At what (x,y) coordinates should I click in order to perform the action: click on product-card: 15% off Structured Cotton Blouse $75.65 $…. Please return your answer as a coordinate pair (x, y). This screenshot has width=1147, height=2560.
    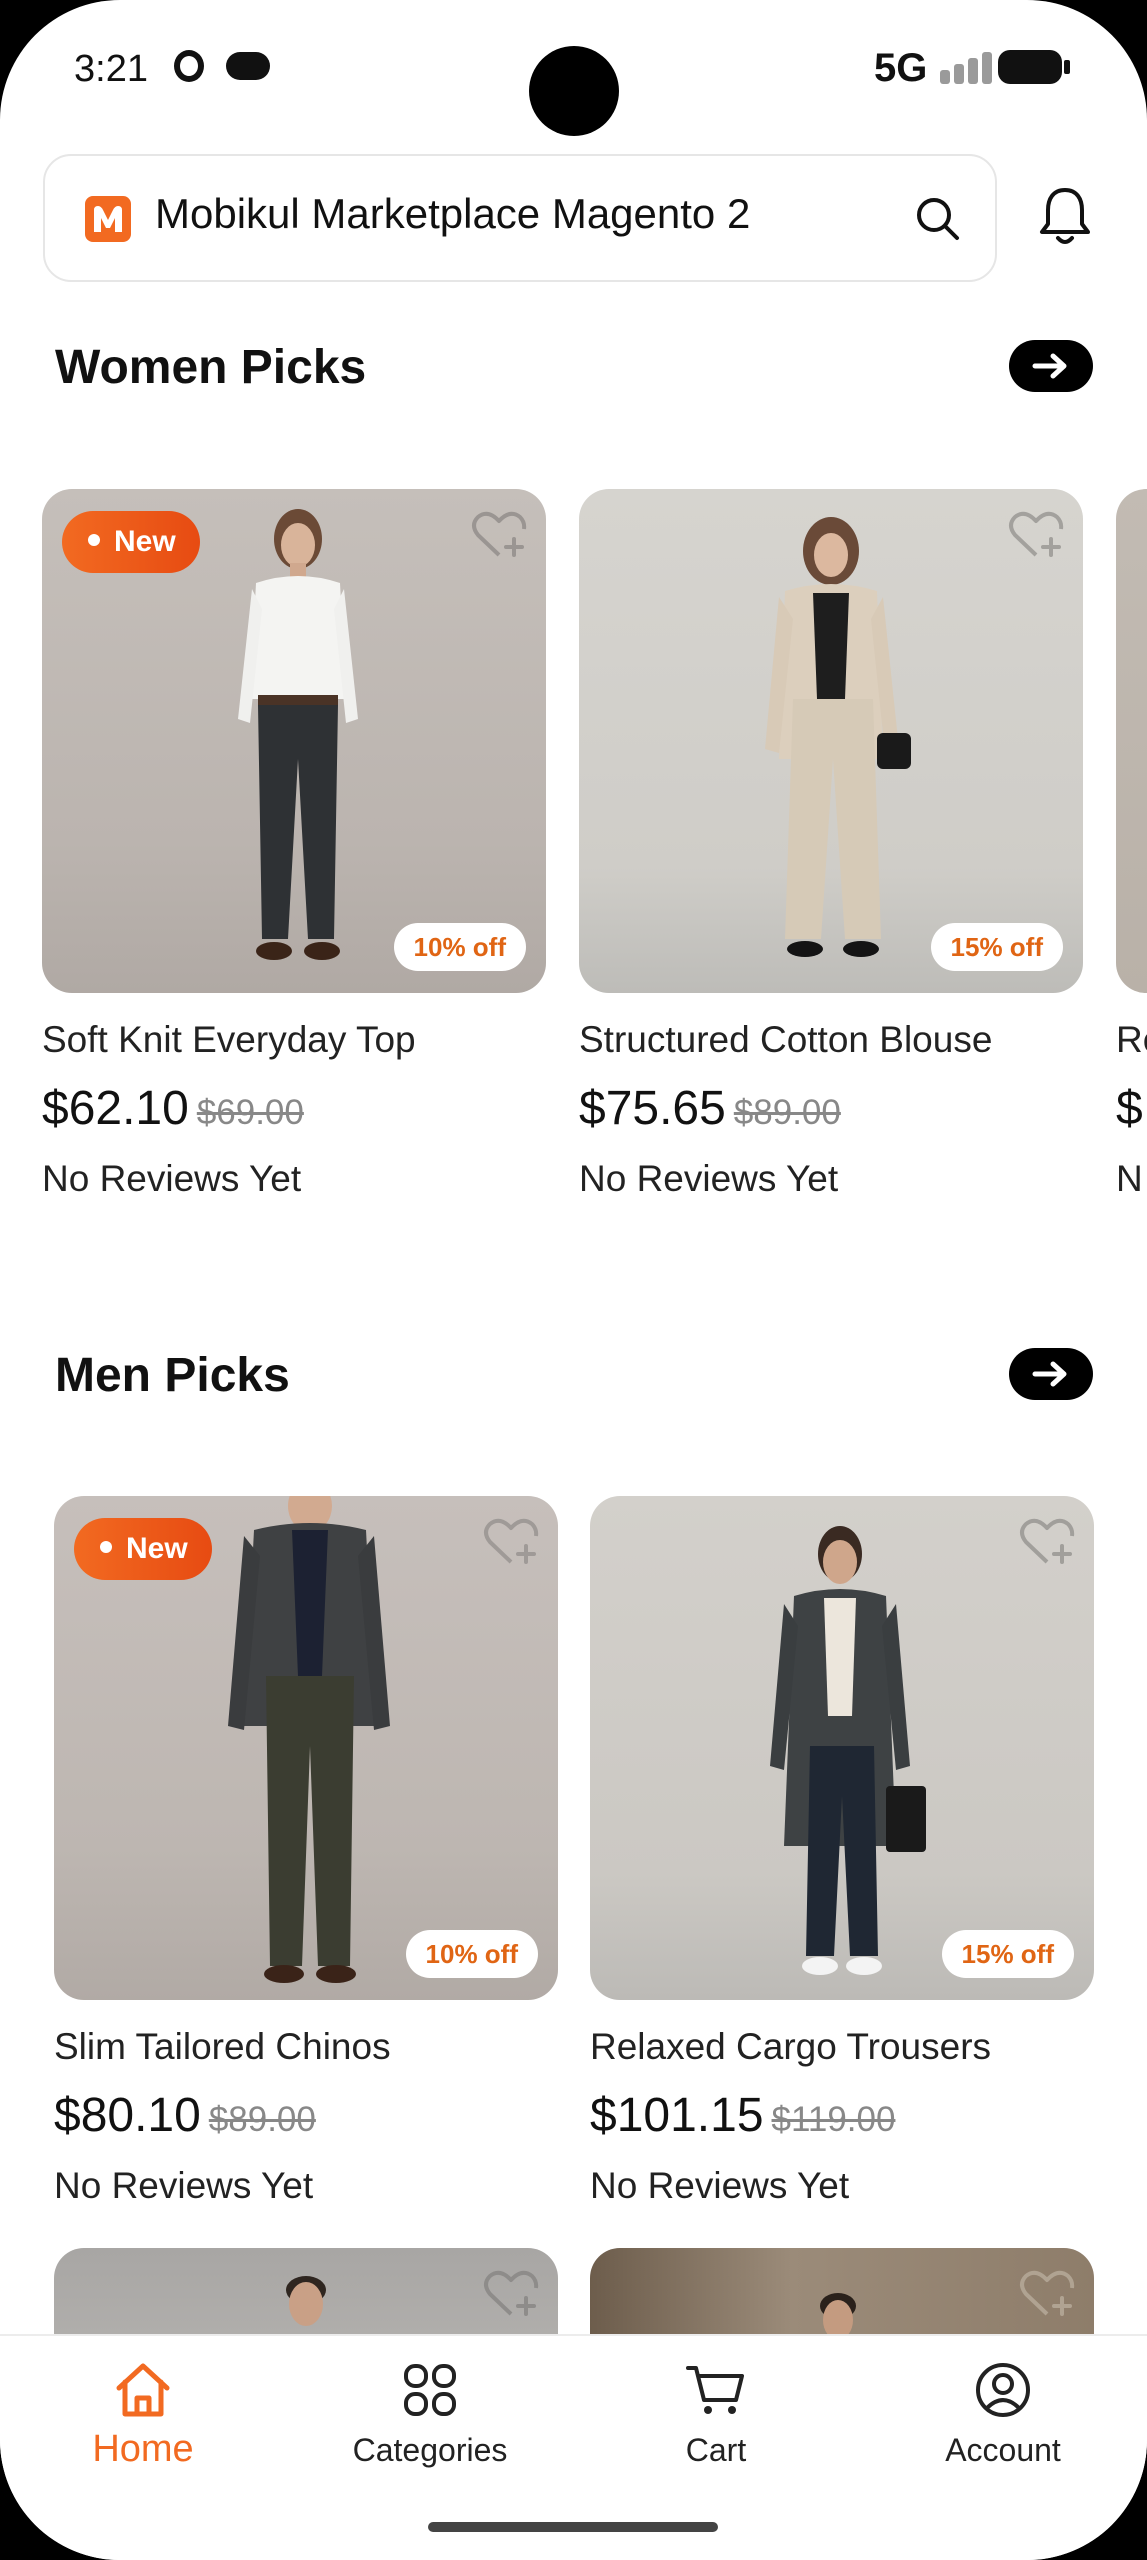
    Looking at the image, I should click on (831, 844).